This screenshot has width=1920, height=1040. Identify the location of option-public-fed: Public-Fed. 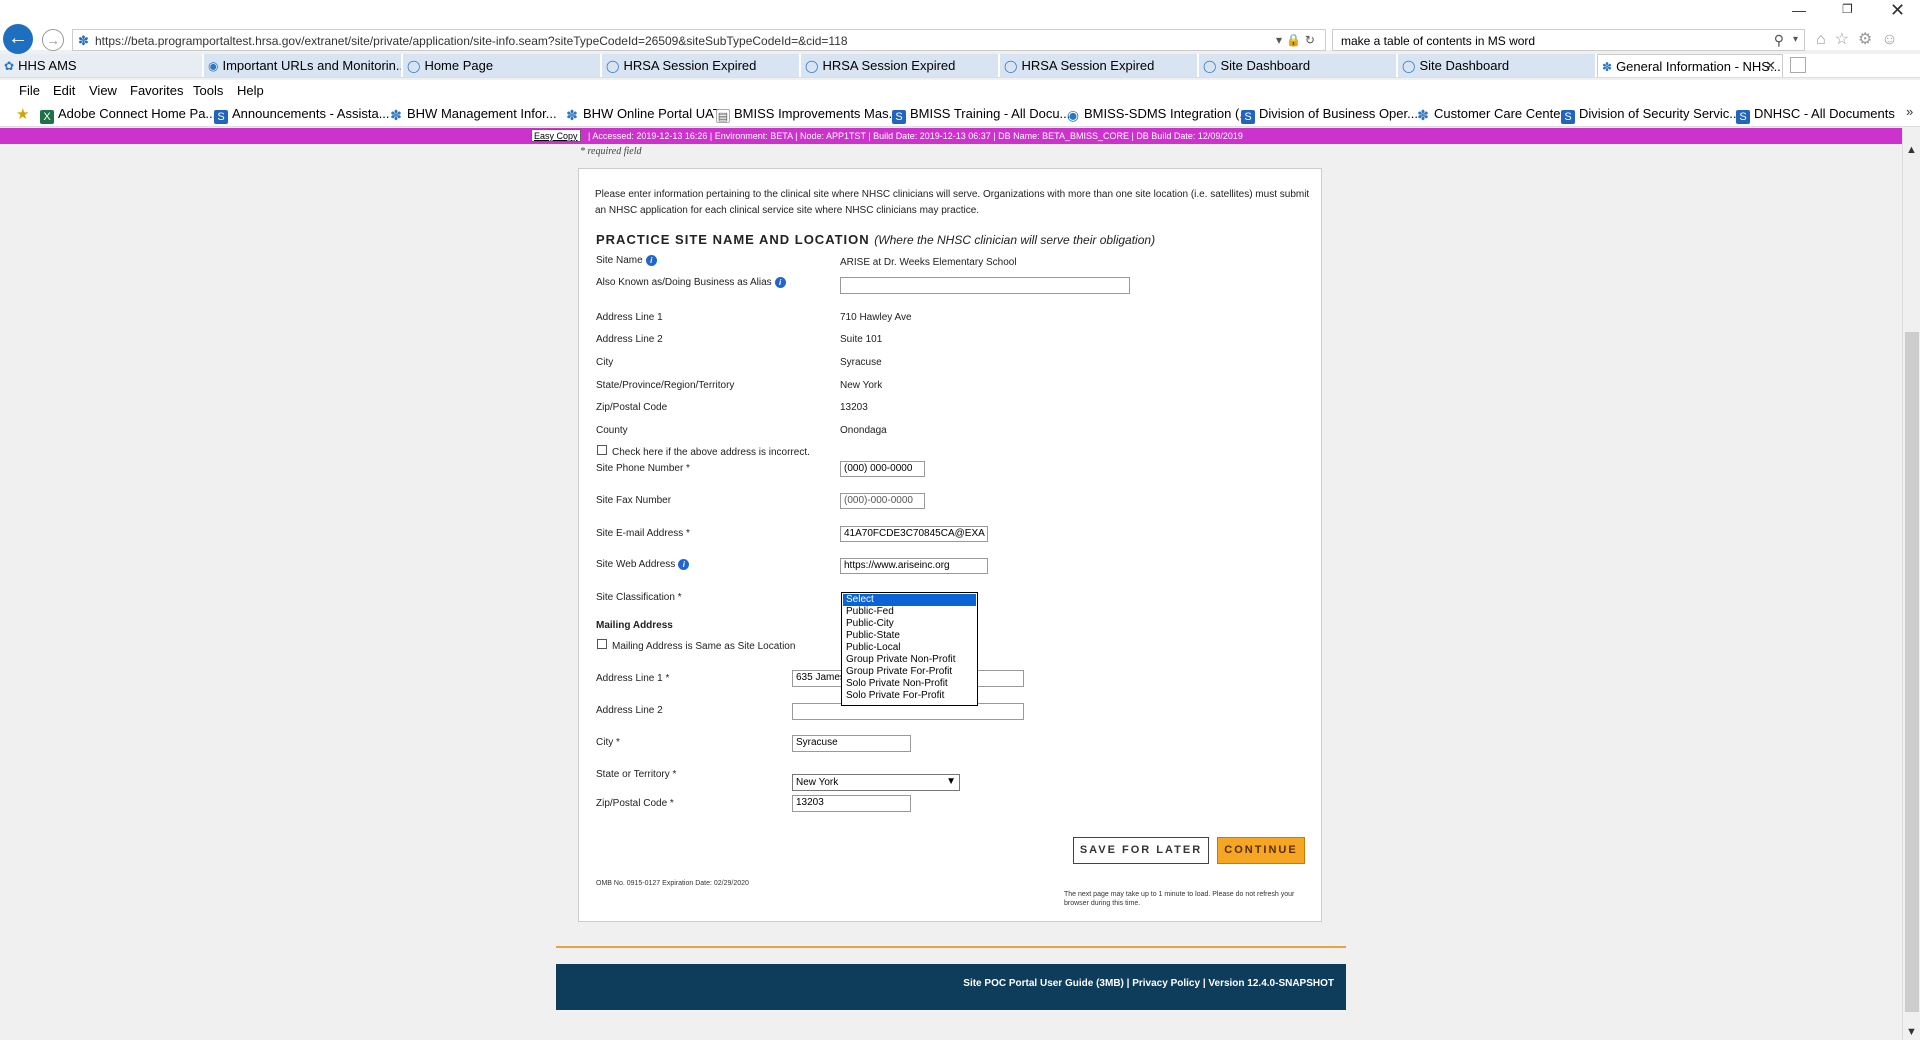
(909, 612).